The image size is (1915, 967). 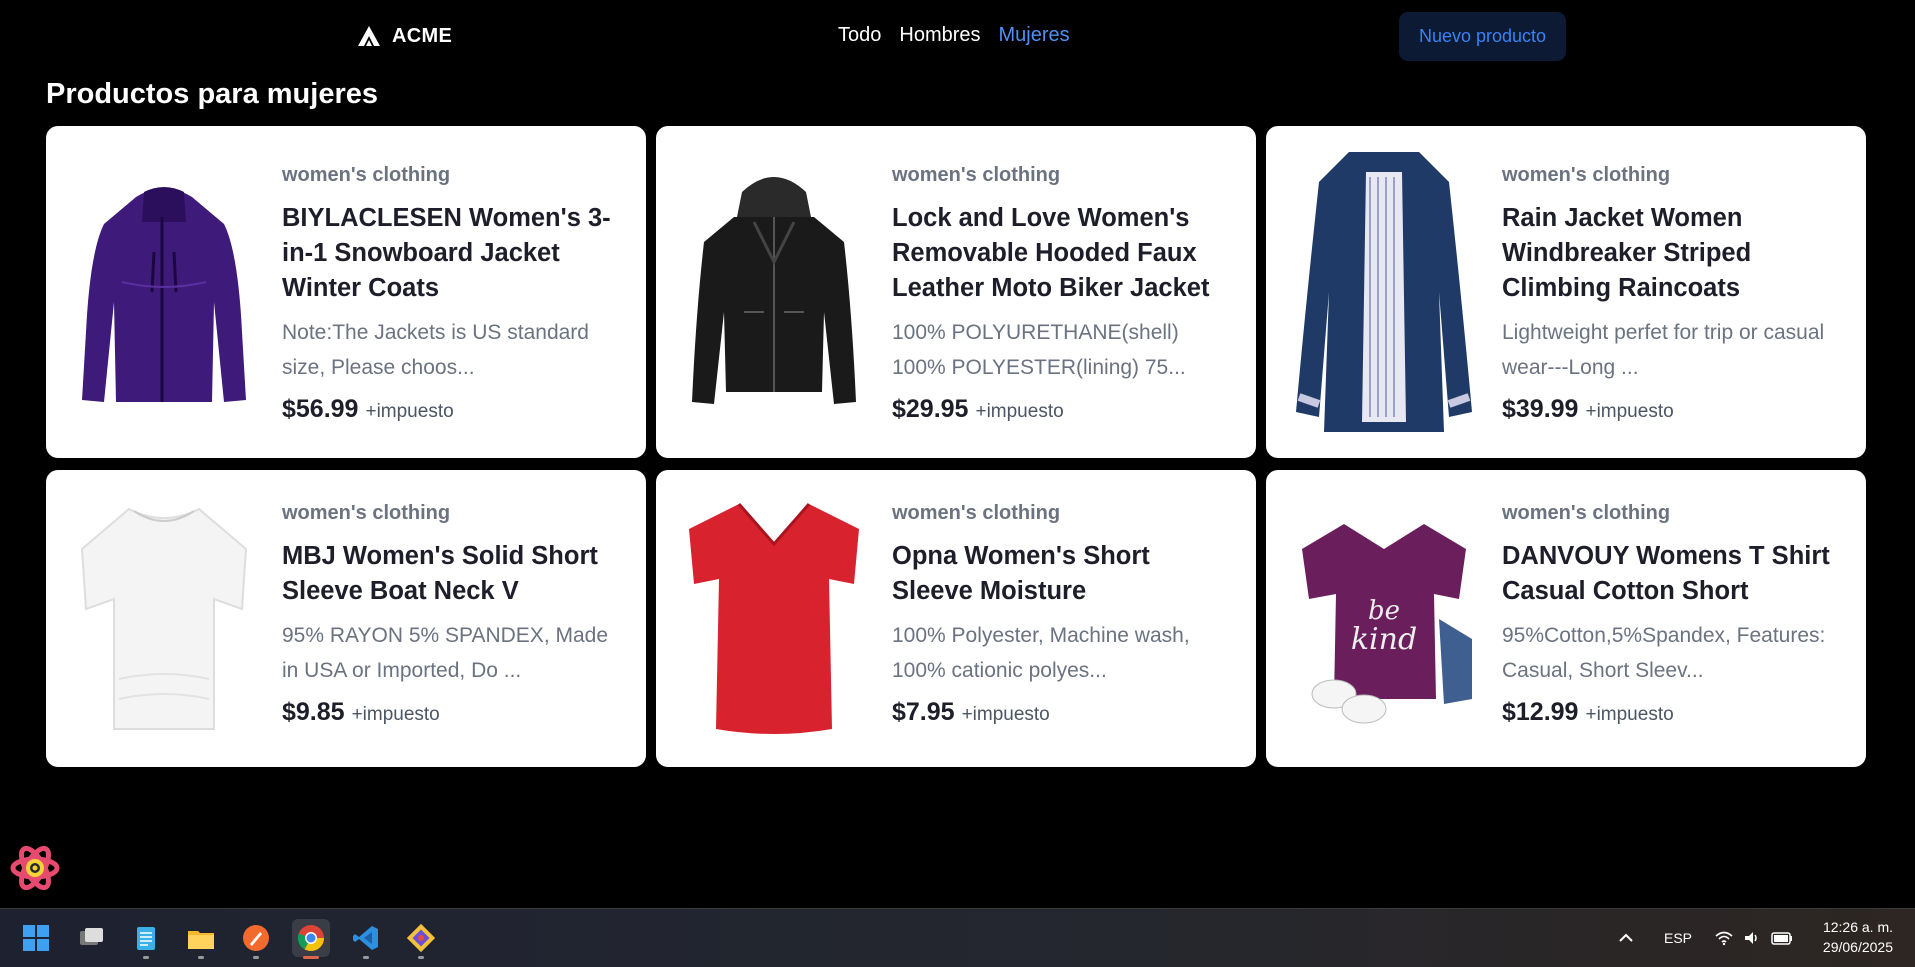 What do you see at coordinates (1678, 938) in the screenshot?
I see `language-indicator: ESP` at bounding box center [1678, 938].